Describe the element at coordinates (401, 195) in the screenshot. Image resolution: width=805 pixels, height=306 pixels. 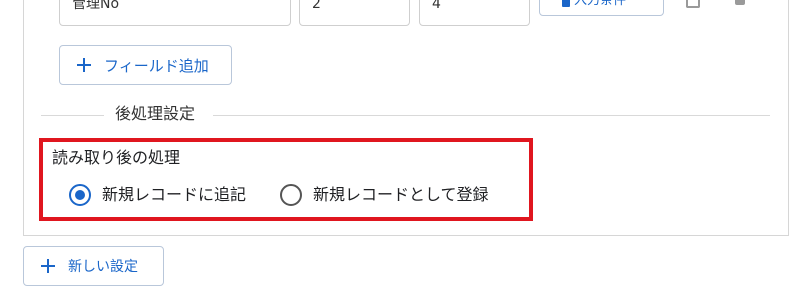
I see `radio-register-new-record-label: 新規レコードとして登録` at that location.